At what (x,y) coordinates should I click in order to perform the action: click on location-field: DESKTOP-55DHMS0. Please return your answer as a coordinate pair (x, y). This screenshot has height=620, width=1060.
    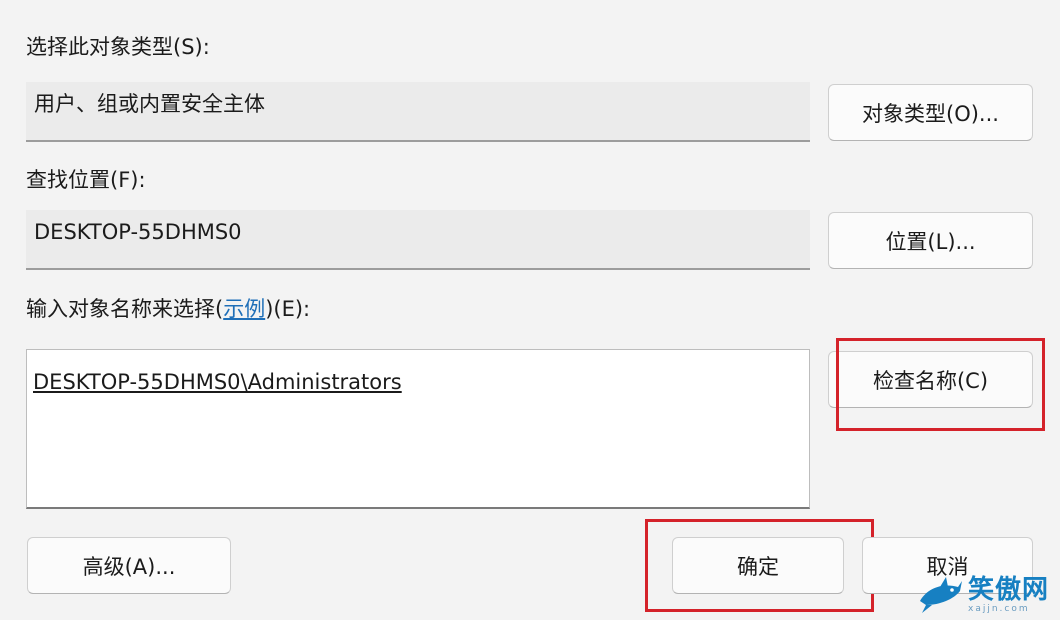
    Looking at the image, I should click on (418, 240).